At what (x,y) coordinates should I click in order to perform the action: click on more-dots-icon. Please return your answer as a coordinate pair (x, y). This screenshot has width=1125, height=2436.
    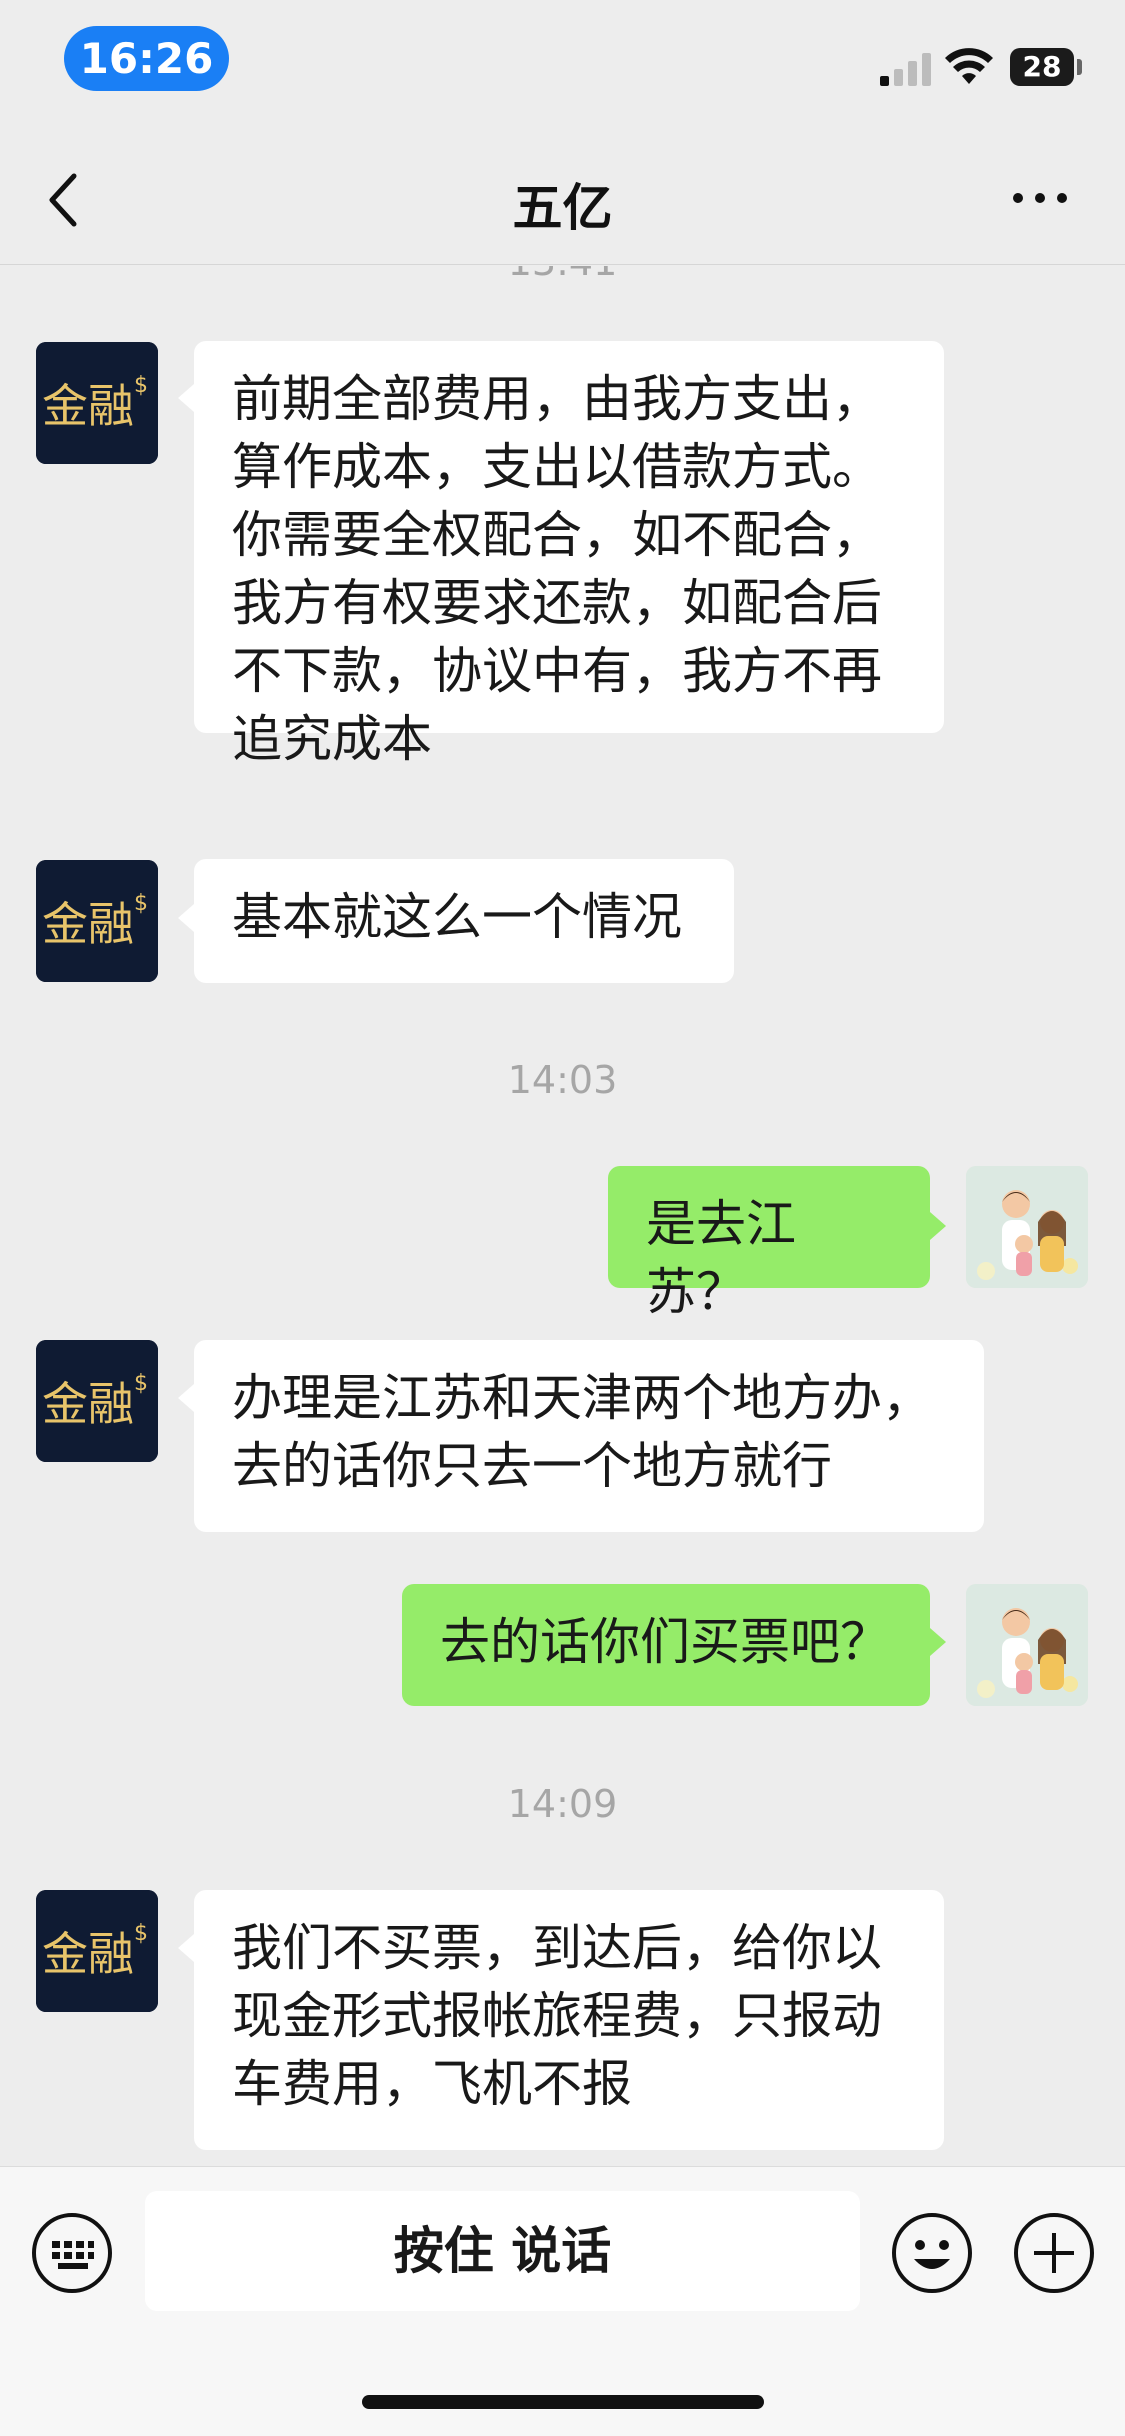
    Looking at the image, I should click on (1040, 198).